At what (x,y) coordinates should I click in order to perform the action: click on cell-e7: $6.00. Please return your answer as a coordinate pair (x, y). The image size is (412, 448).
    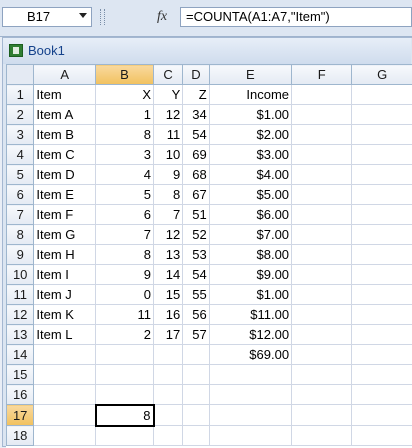
    Looking at the image, I should click on (250, 215).